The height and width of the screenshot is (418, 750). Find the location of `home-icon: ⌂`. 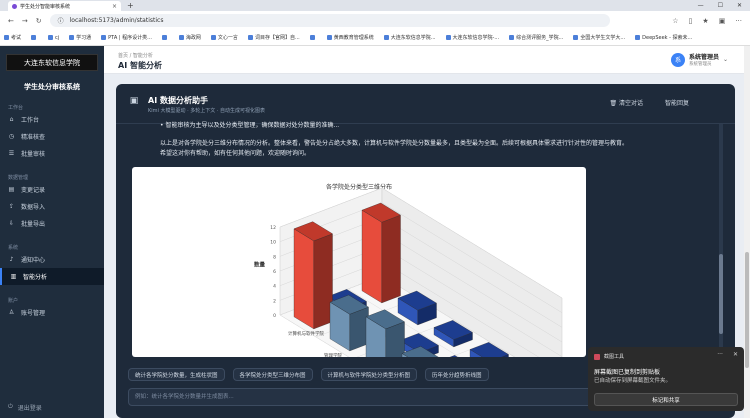

home-icon: ⌂ is located at coordinates (11, 119).